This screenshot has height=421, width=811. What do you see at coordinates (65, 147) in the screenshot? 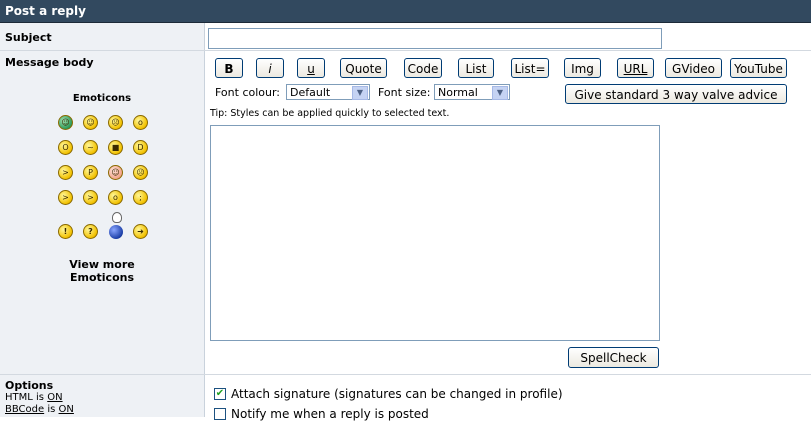
I see `shocked-icon: O` at bounding box center [65, 147].